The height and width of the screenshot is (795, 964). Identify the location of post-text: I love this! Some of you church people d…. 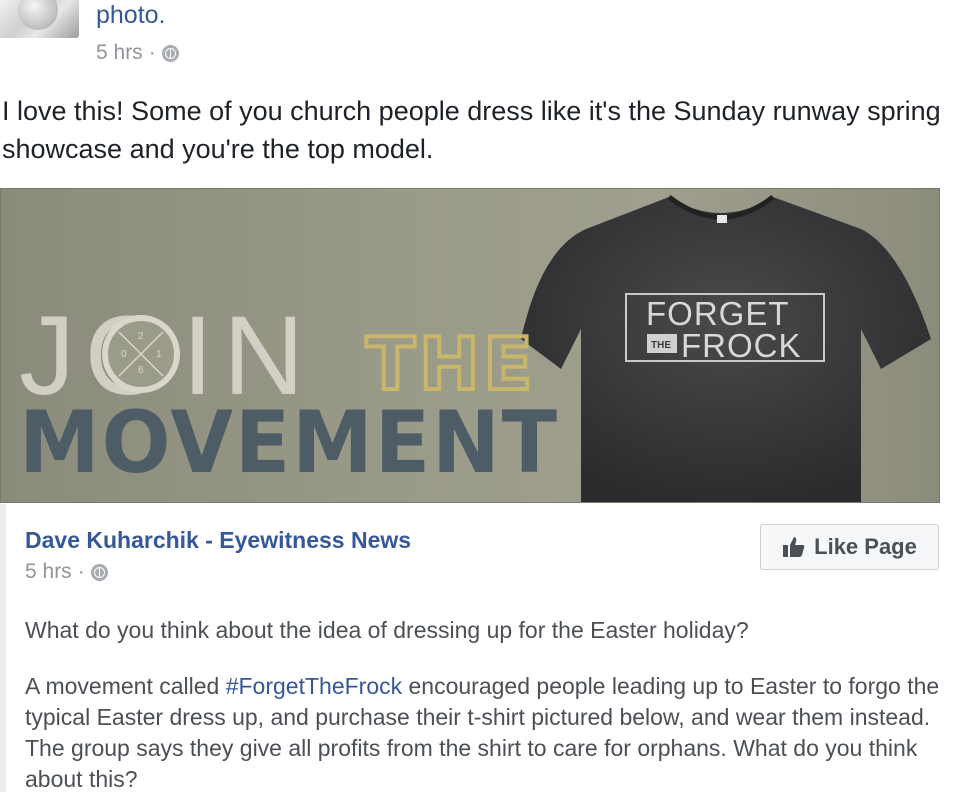
(471, 130).